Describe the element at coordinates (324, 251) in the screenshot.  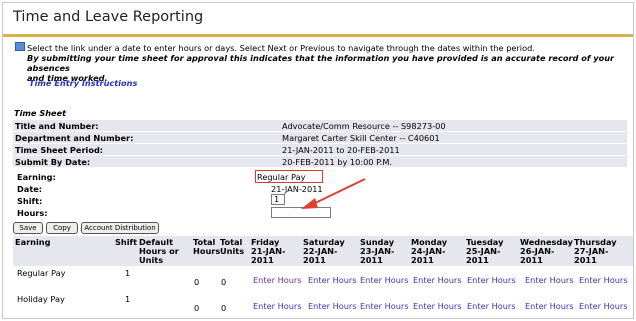
I see `column-header: Saturday 22-JAN- 2011` at that location.